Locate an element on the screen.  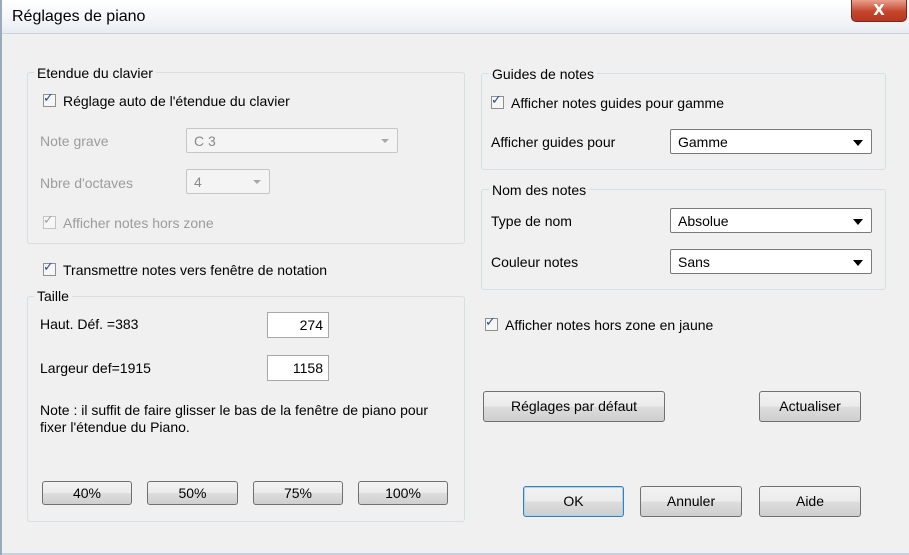
close-button: X is located at coordinates (879, 11).